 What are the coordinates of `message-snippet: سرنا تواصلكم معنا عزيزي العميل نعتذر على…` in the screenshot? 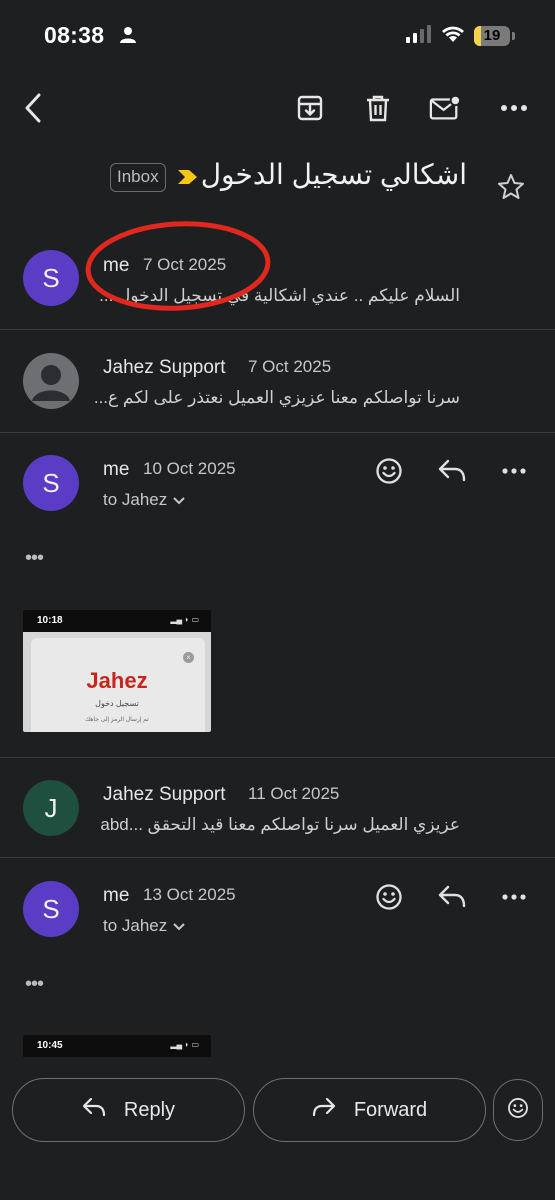 It's located at (276, 397).